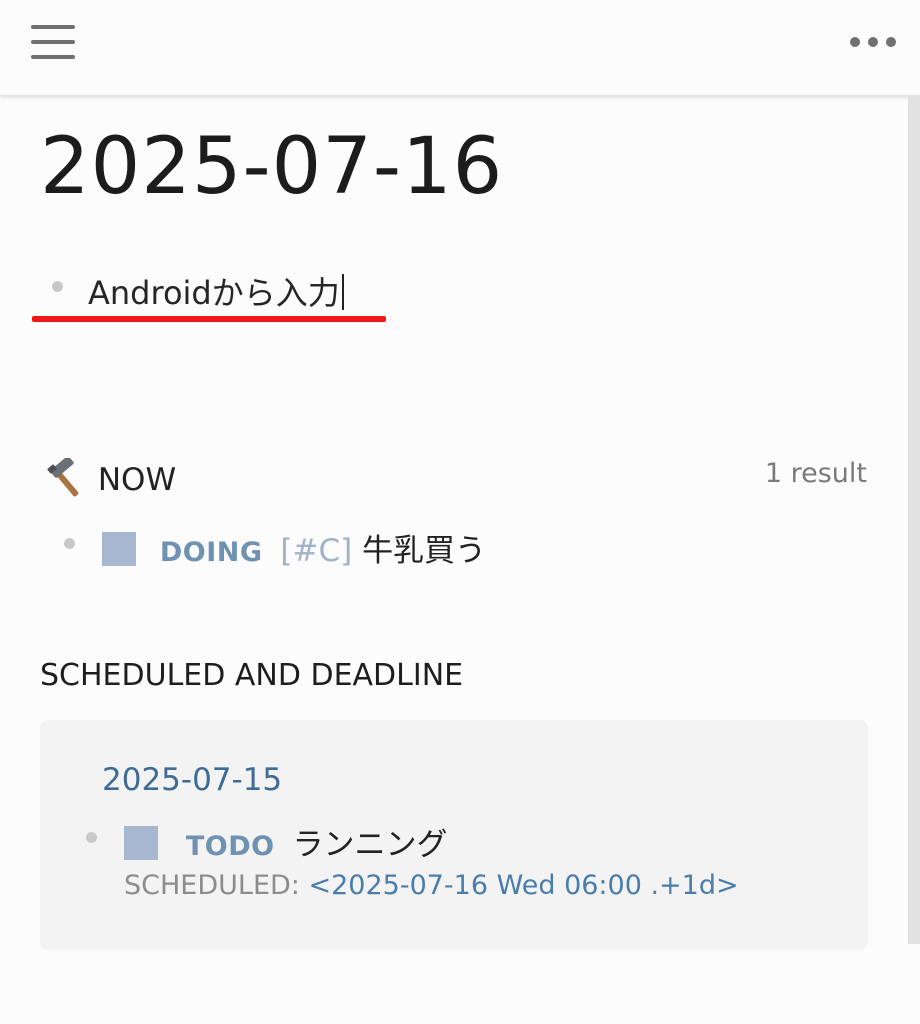 This screenshot has height=1024, width=920. What do you see at coordinates (211, 552) in the screenshot?
I see `task-marker: DOING` at bounding box center [211, 552].